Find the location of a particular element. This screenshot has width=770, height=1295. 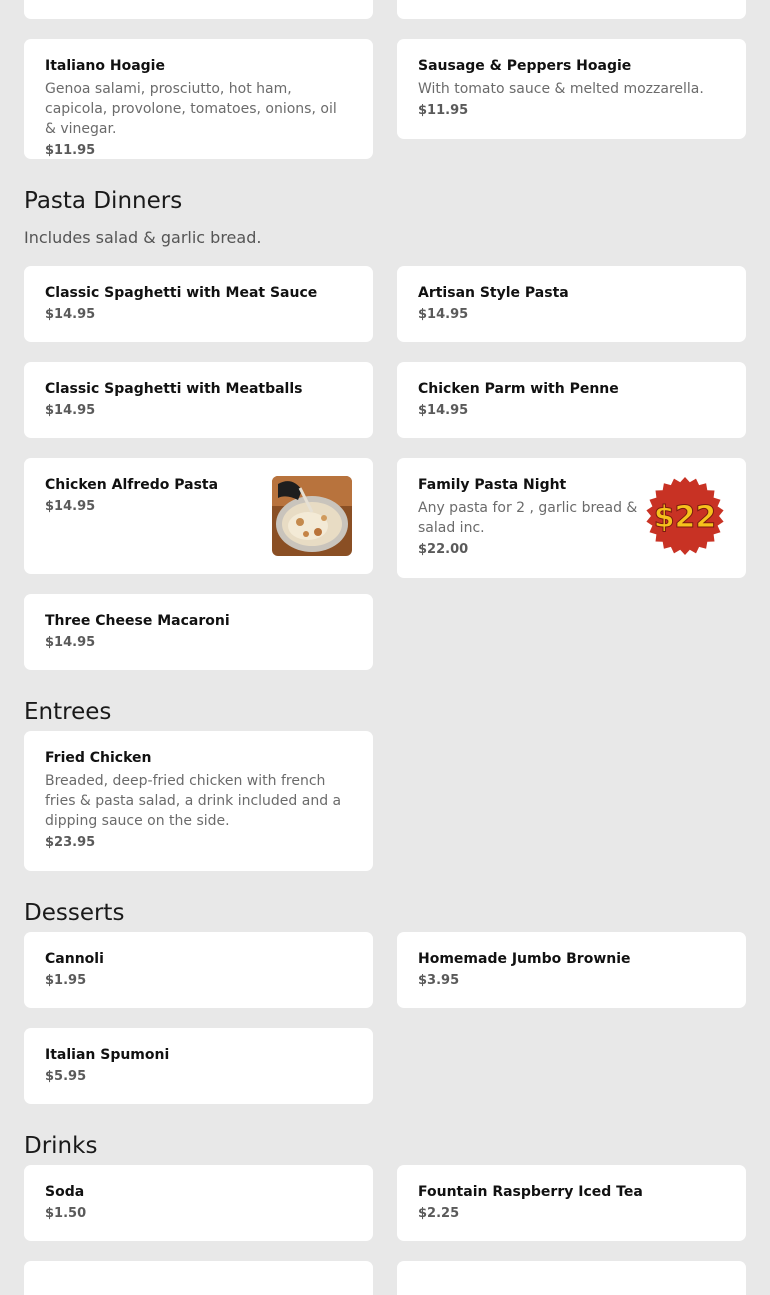

item-name: Soda is located at coordinates (65, 1192).